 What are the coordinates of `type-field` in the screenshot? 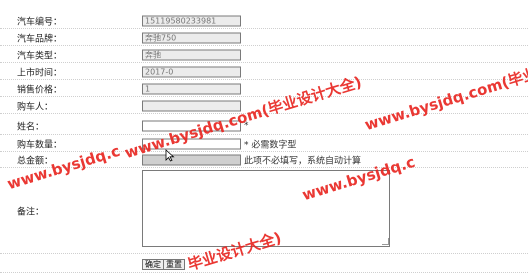 It's located at (191, 54).